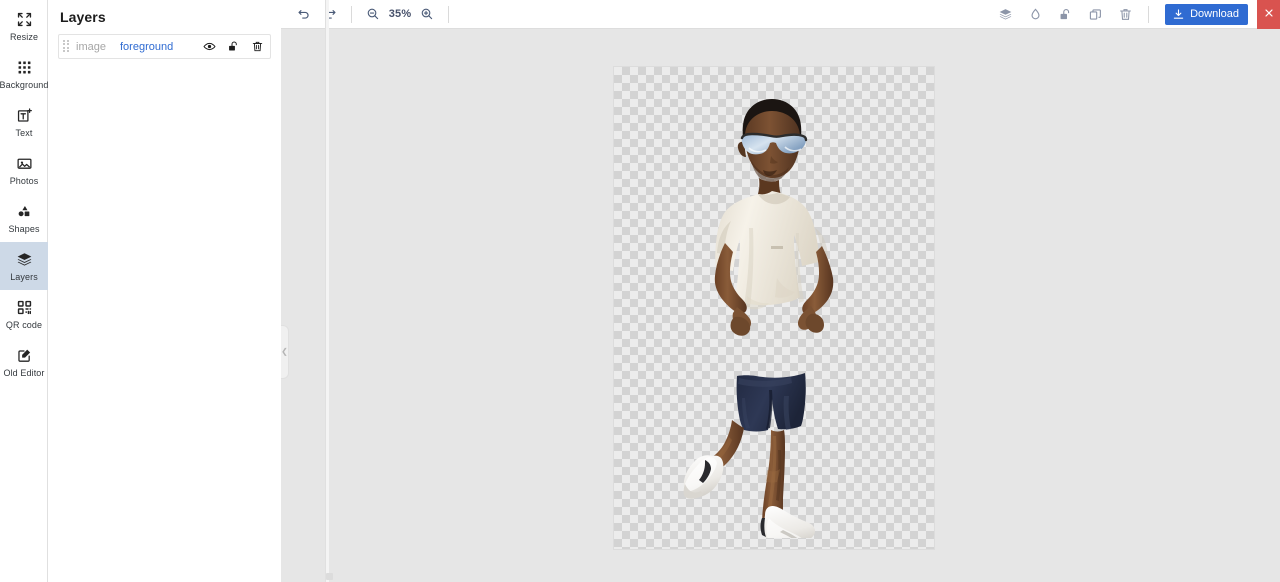 The image size is (1280, 582). I want to click on toolbar-right-group: Download, so click(1135, 14).